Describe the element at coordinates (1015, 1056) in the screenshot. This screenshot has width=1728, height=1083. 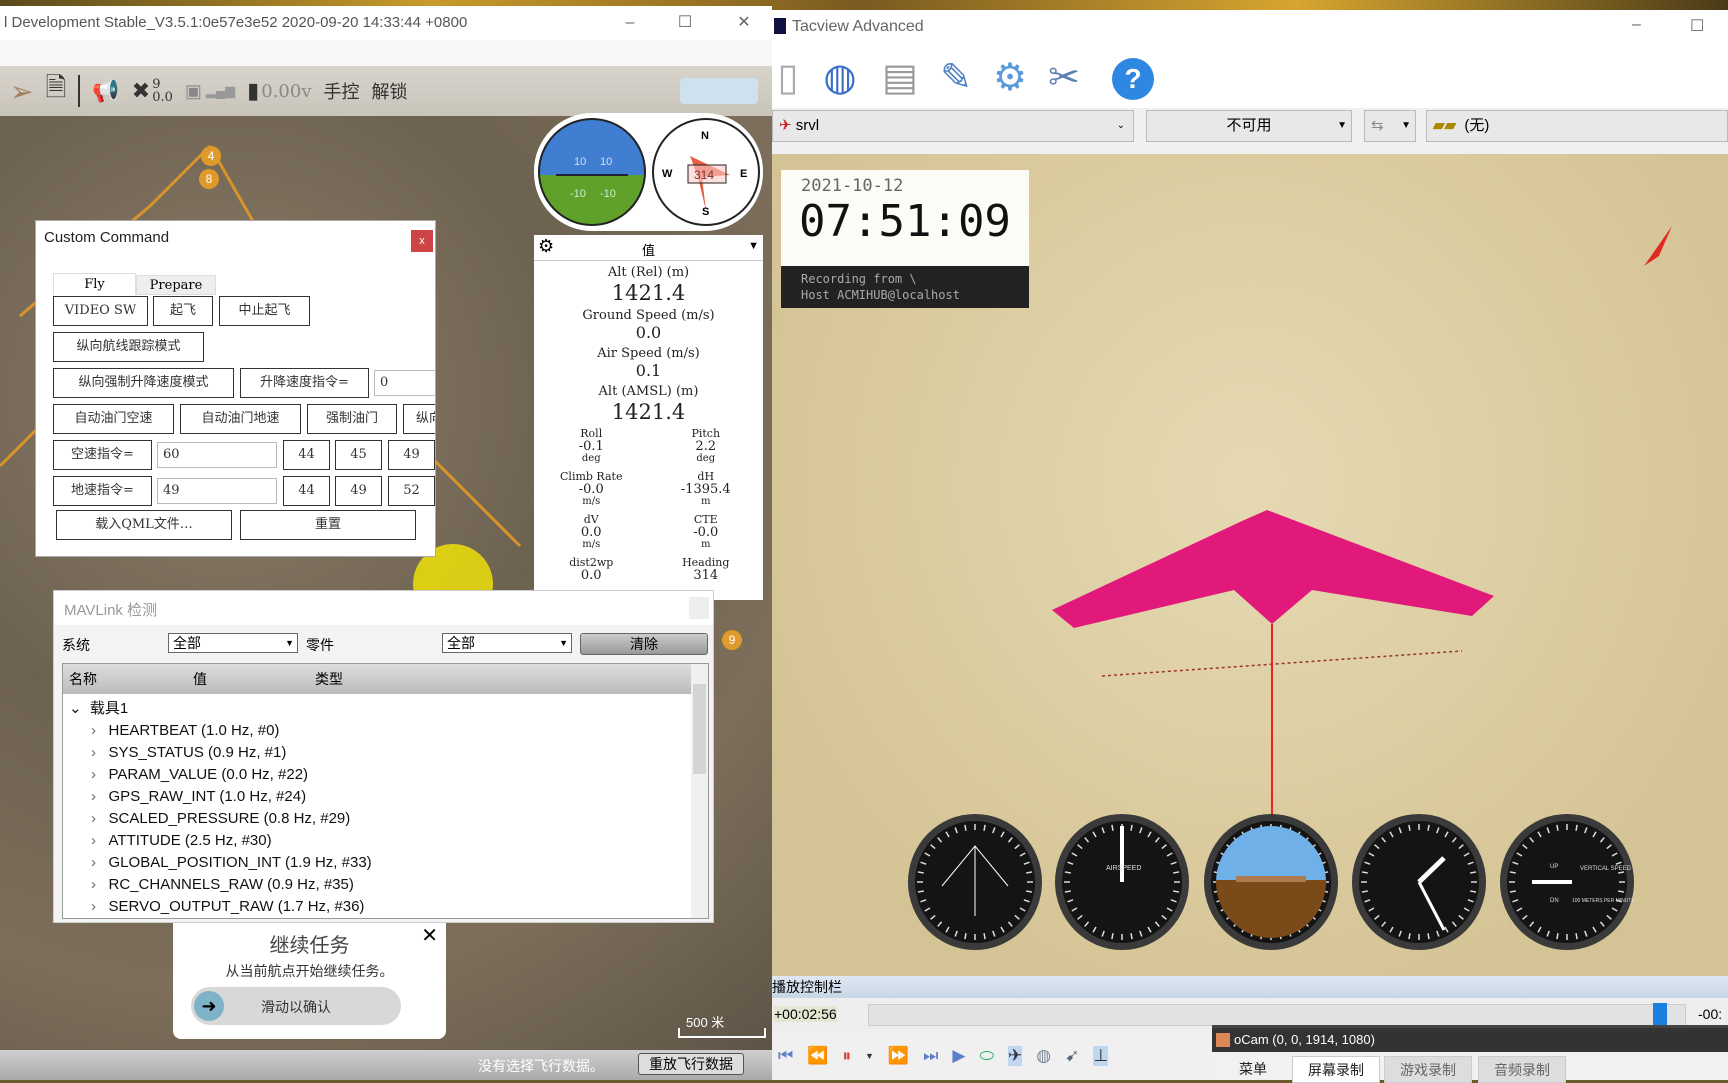
I see `fighter-jet-icon: ✈` at that location.